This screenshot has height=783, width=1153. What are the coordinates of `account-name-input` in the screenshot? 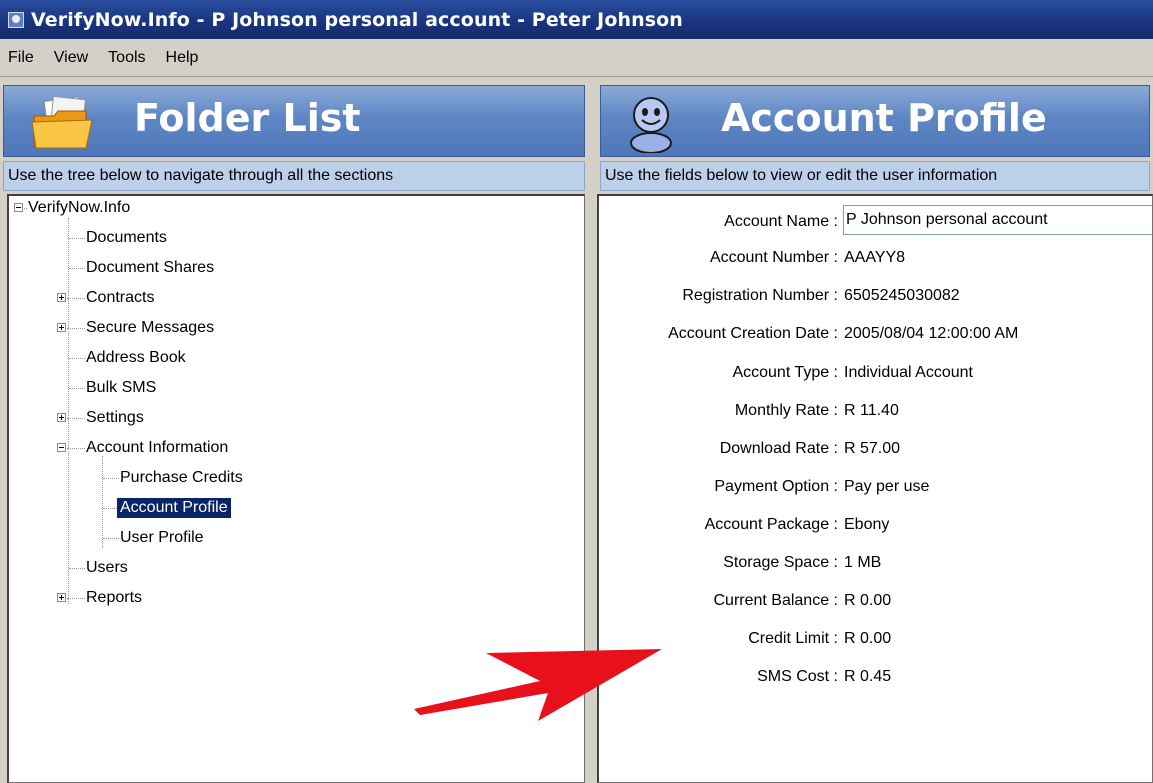 It's located at (997, 220).